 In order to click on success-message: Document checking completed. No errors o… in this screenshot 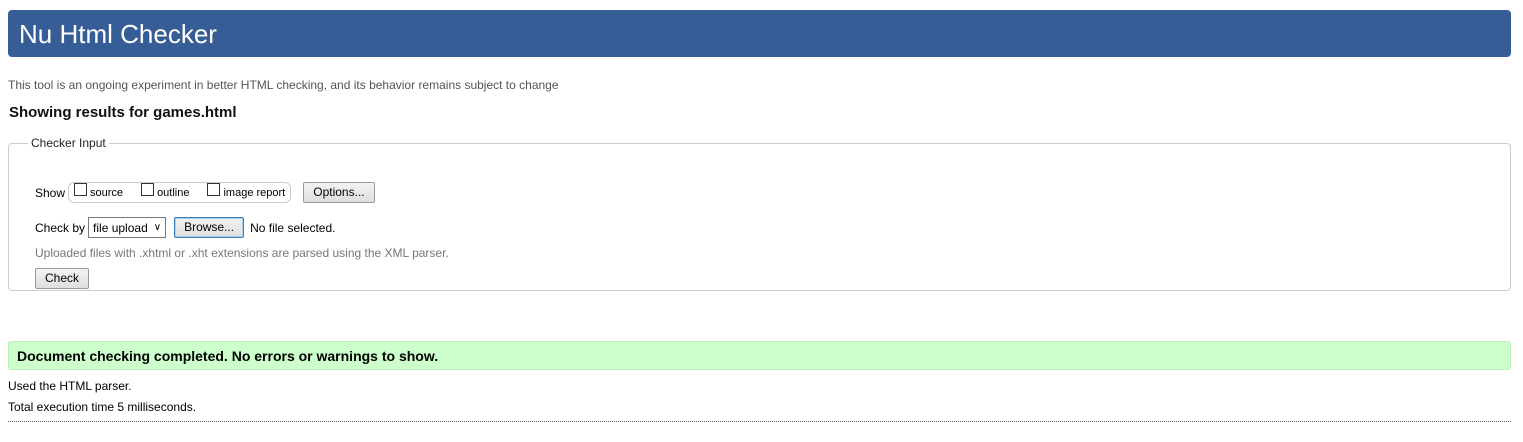, I will do `click(759, 355)`.